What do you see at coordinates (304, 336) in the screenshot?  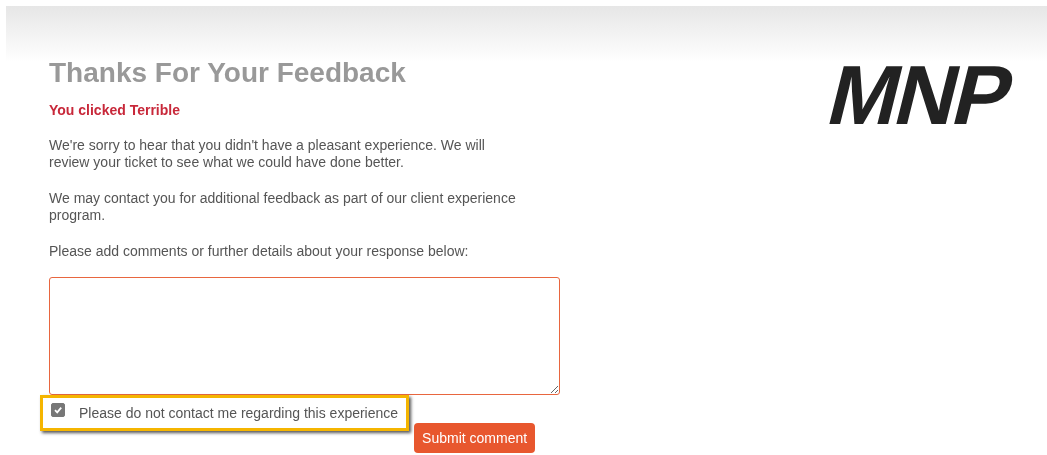 I see `comment-field` at bounding box center [304, 336].